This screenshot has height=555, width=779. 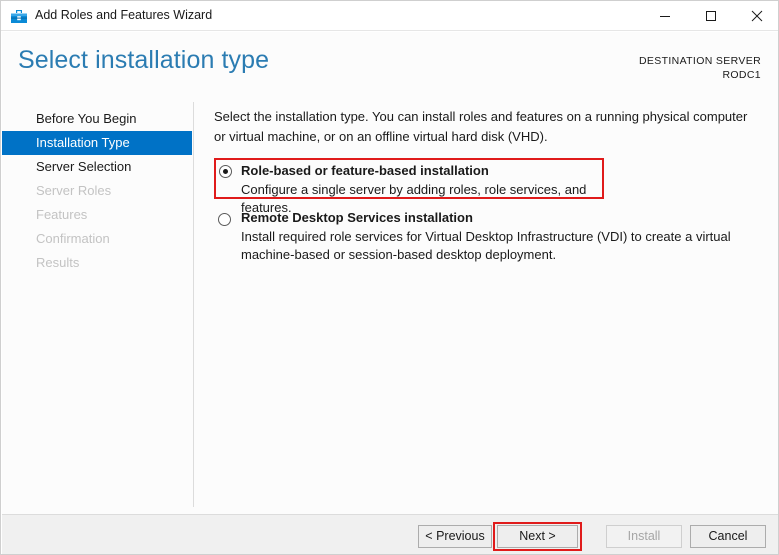 What do you see at coordinates (58, 262) in the screenshot?
I see `sidebar-item-results: Results` at bounding box center [58, 262].